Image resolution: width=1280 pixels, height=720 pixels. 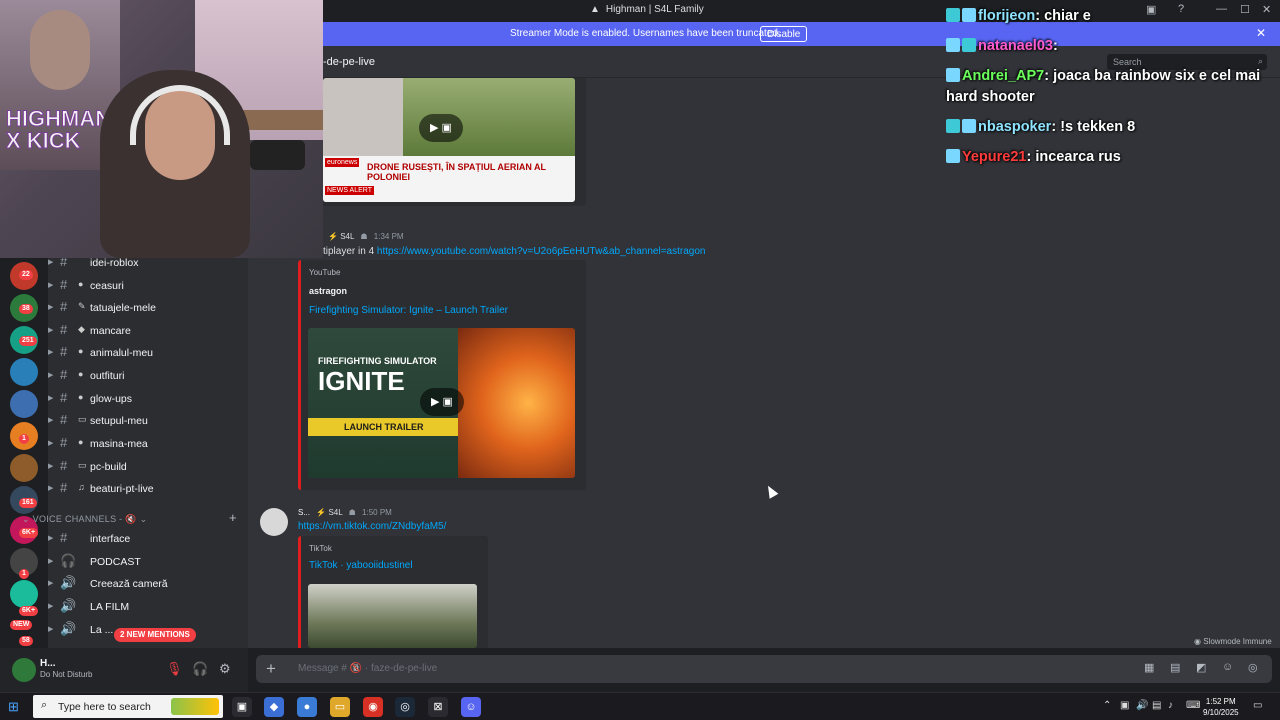 What do you see at coordinates (68, 605) in the screenshot?
I see `voice-channel-icon: 🔊` at bounding box center [68, 605].